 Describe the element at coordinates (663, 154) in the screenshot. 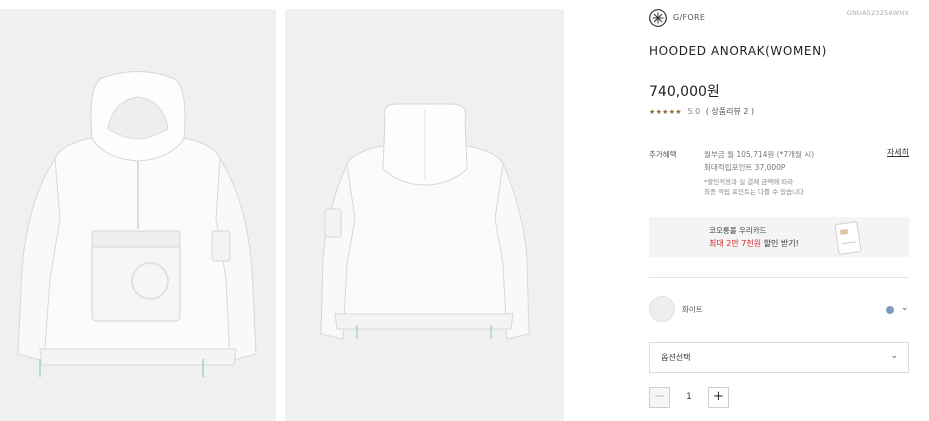

I see `benefit-label: 추가혜택` at that location.